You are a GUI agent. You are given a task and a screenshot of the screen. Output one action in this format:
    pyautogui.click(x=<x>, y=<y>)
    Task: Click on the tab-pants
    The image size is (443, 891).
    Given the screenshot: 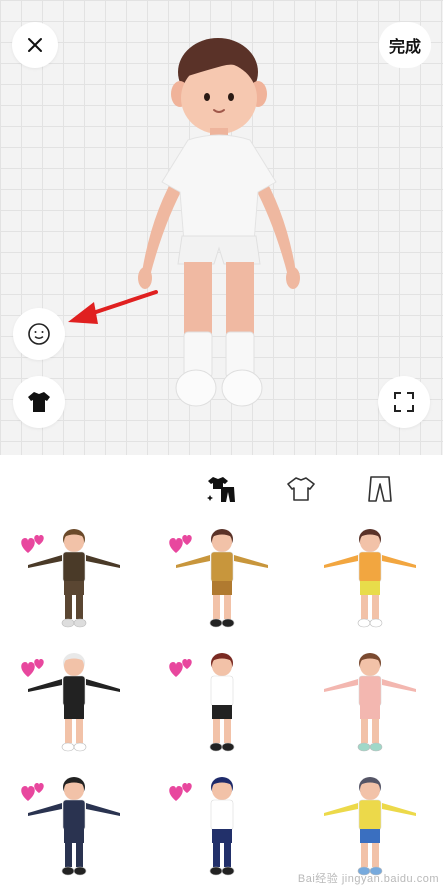 What is the action you would take?
    pyautogui.click(x=380, y=489)
    